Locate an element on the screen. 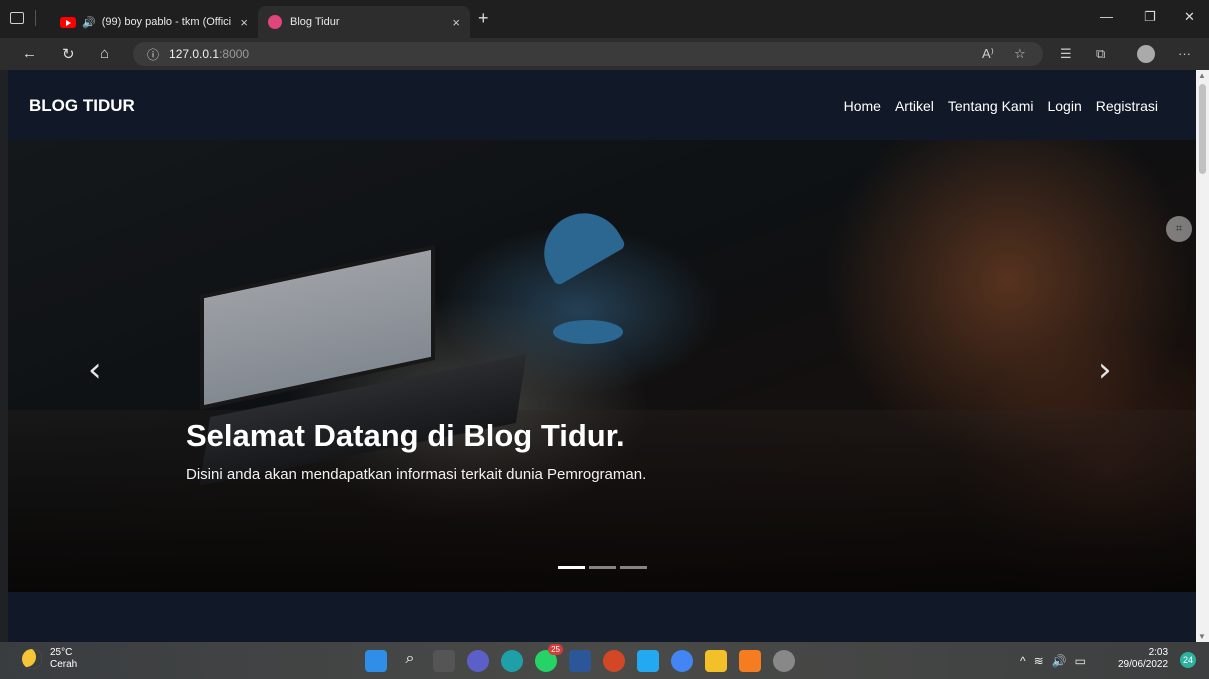 The height and width of the screenshot is (679, 1209). teams-chat-icon is located at coordinates (478, 661).